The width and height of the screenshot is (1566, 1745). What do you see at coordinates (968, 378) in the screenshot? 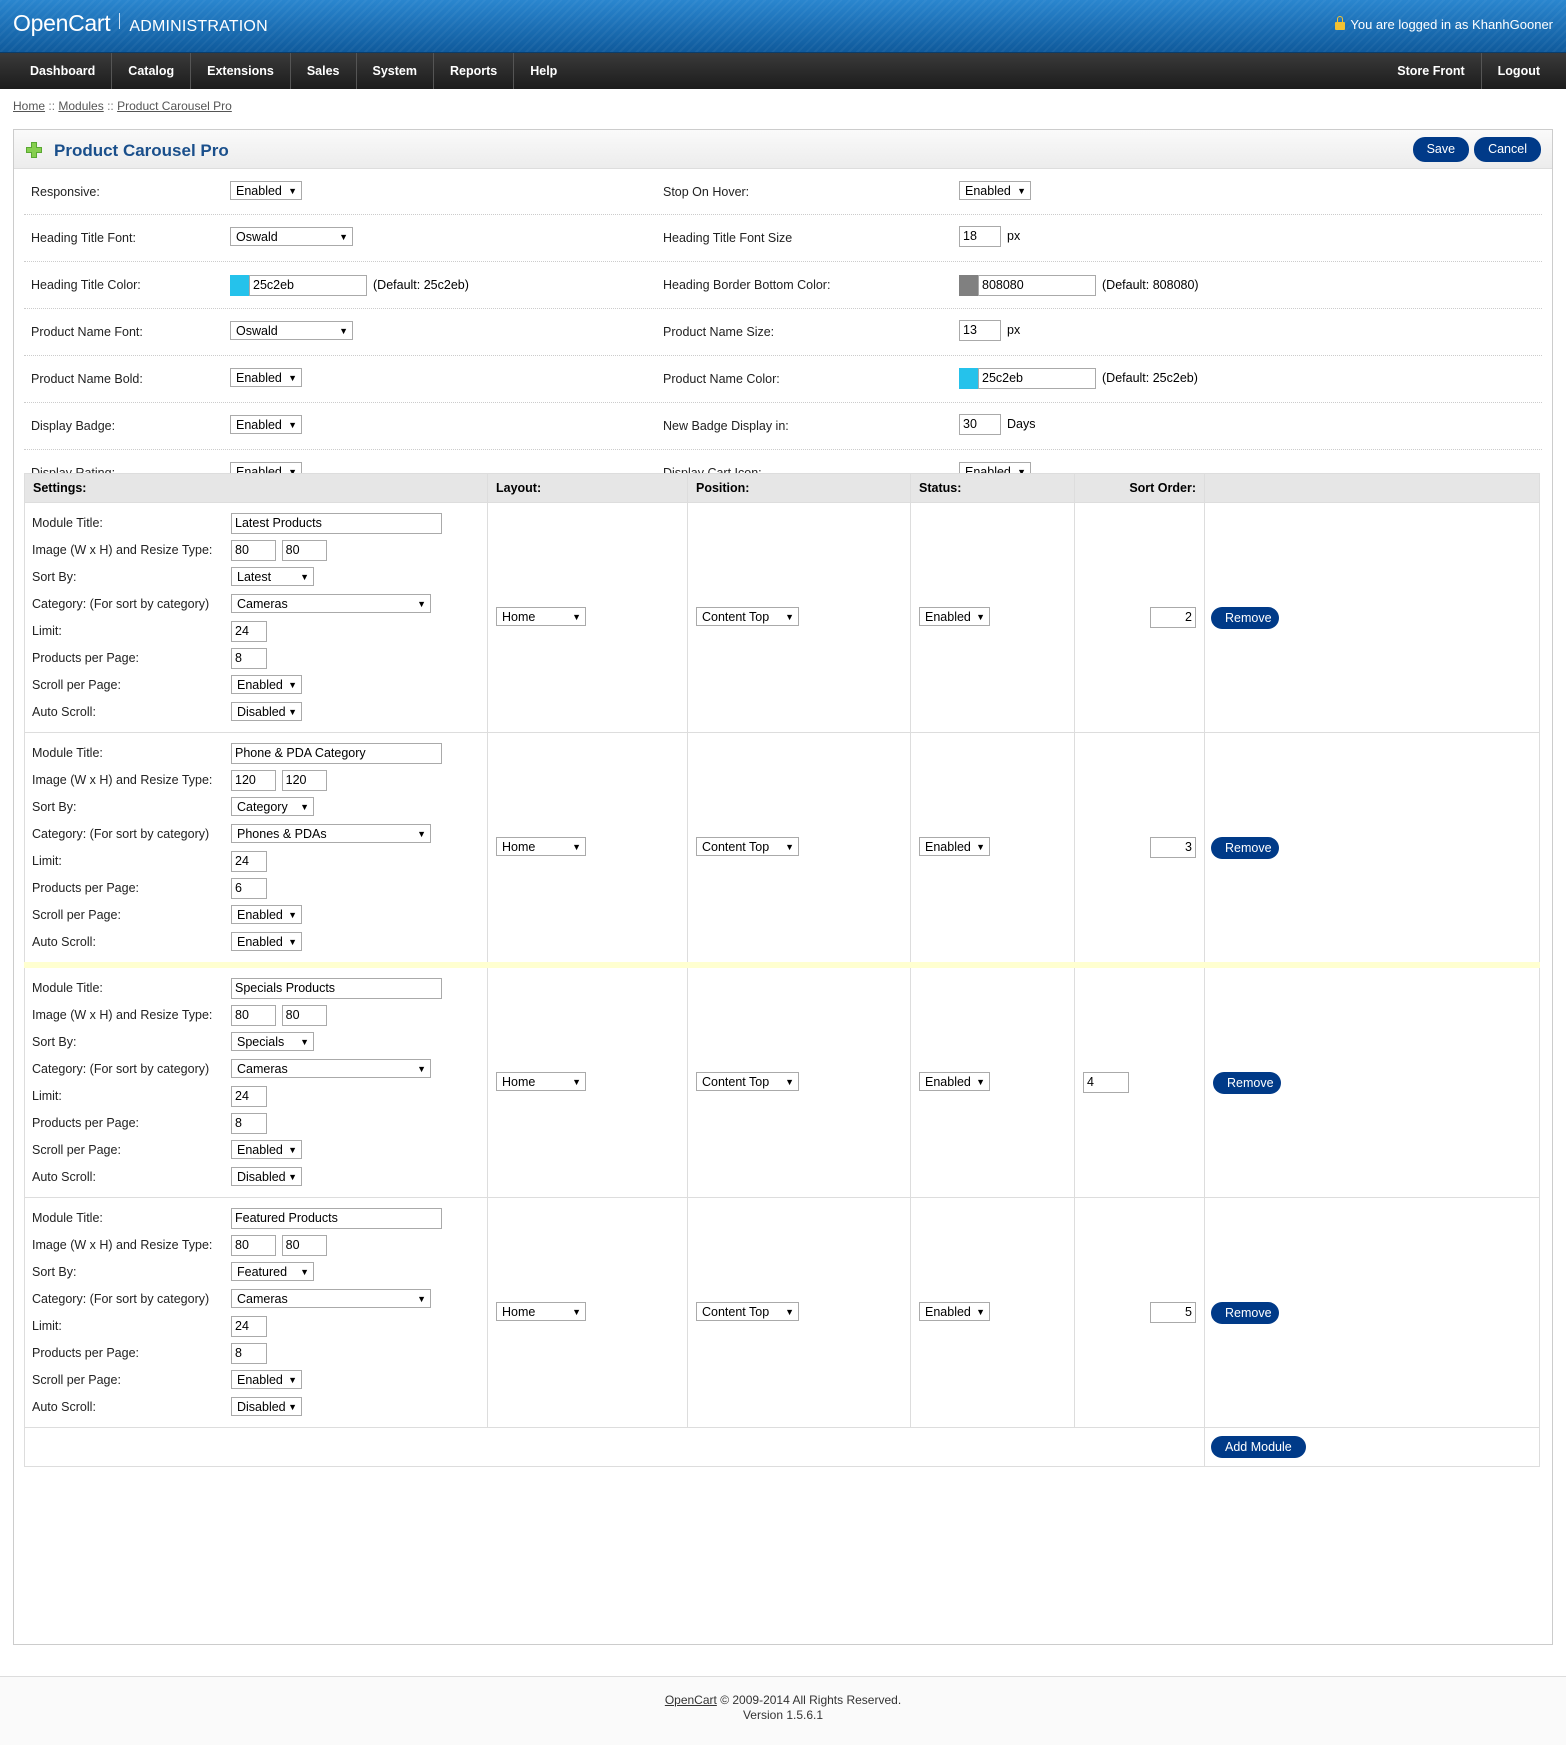
I see `product-name-color-swatch` at bounding box center [968, 378].